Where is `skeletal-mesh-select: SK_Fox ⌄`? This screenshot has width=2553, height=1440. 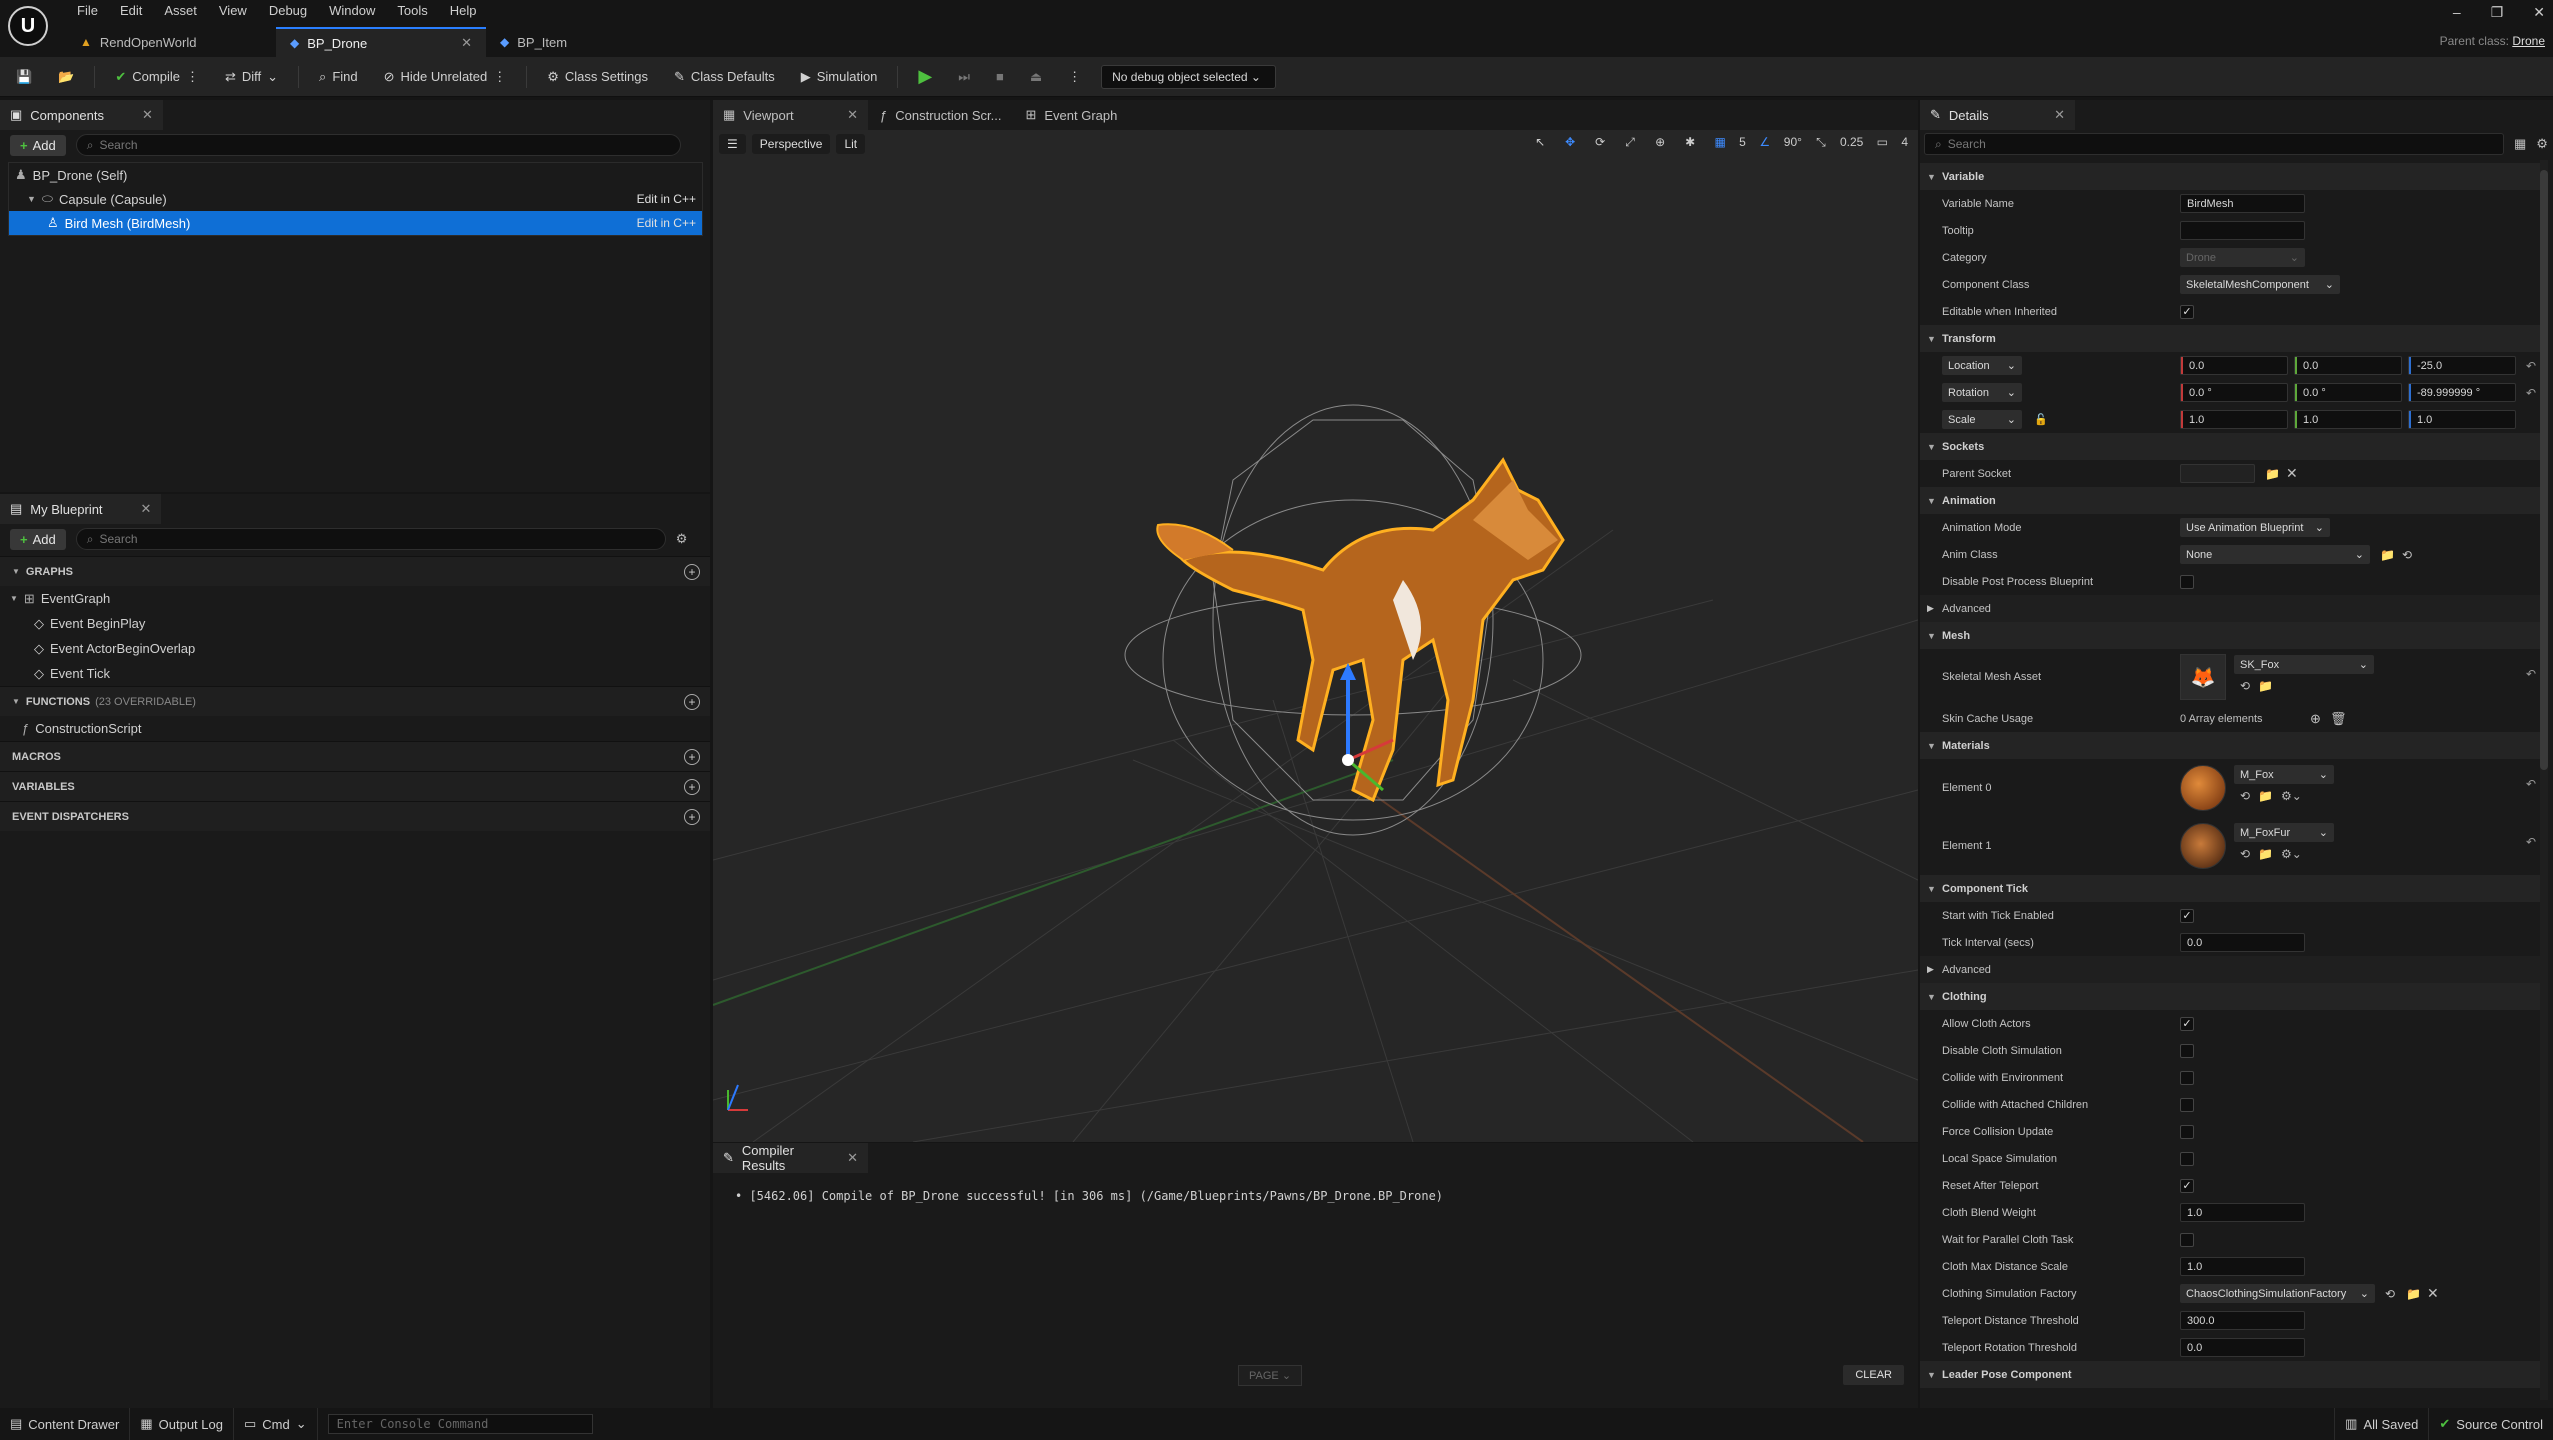 skeletal-mesh-select: SK_Fox ⌄ is located at coordinates (2304, 664).